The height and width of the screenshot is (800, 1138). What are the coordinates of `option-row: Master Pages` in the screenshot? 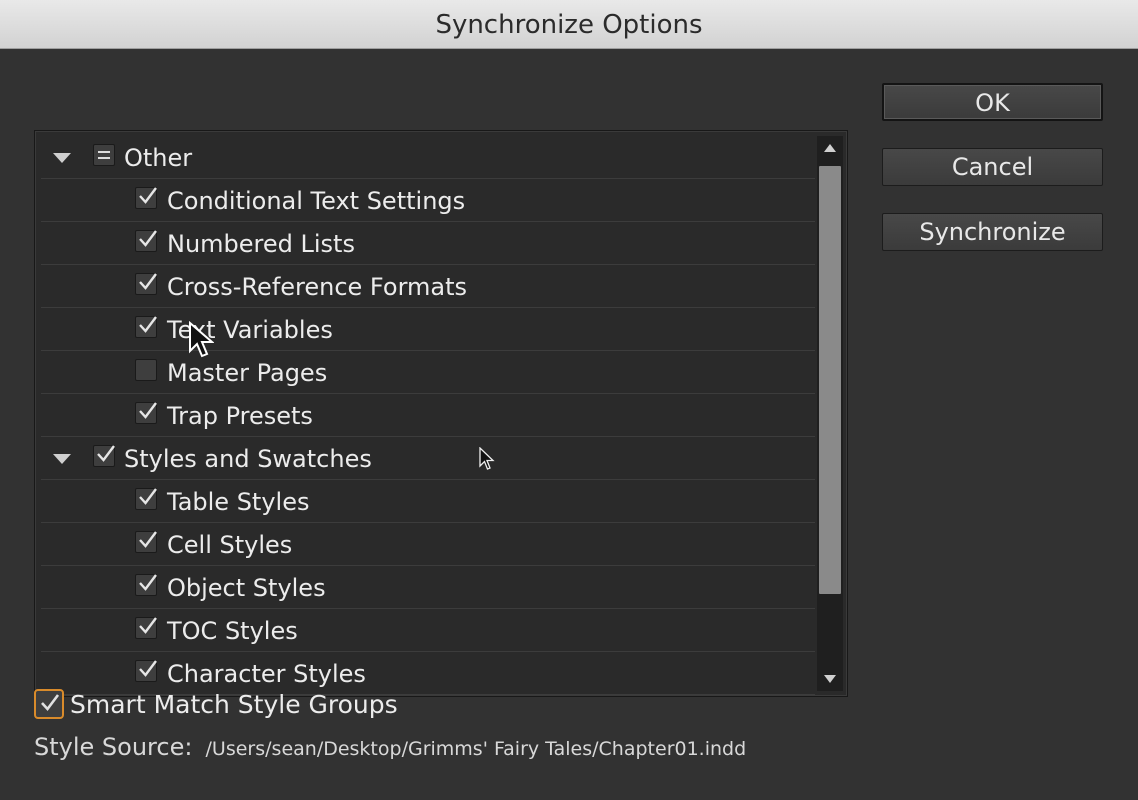 It's located at (428, 372).